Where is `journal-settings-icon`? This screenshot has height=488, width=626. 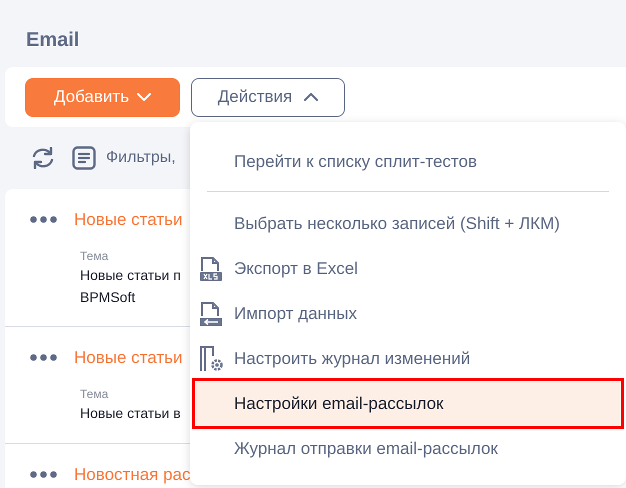
journal-settings-icon is located at coordinates (211, 359).